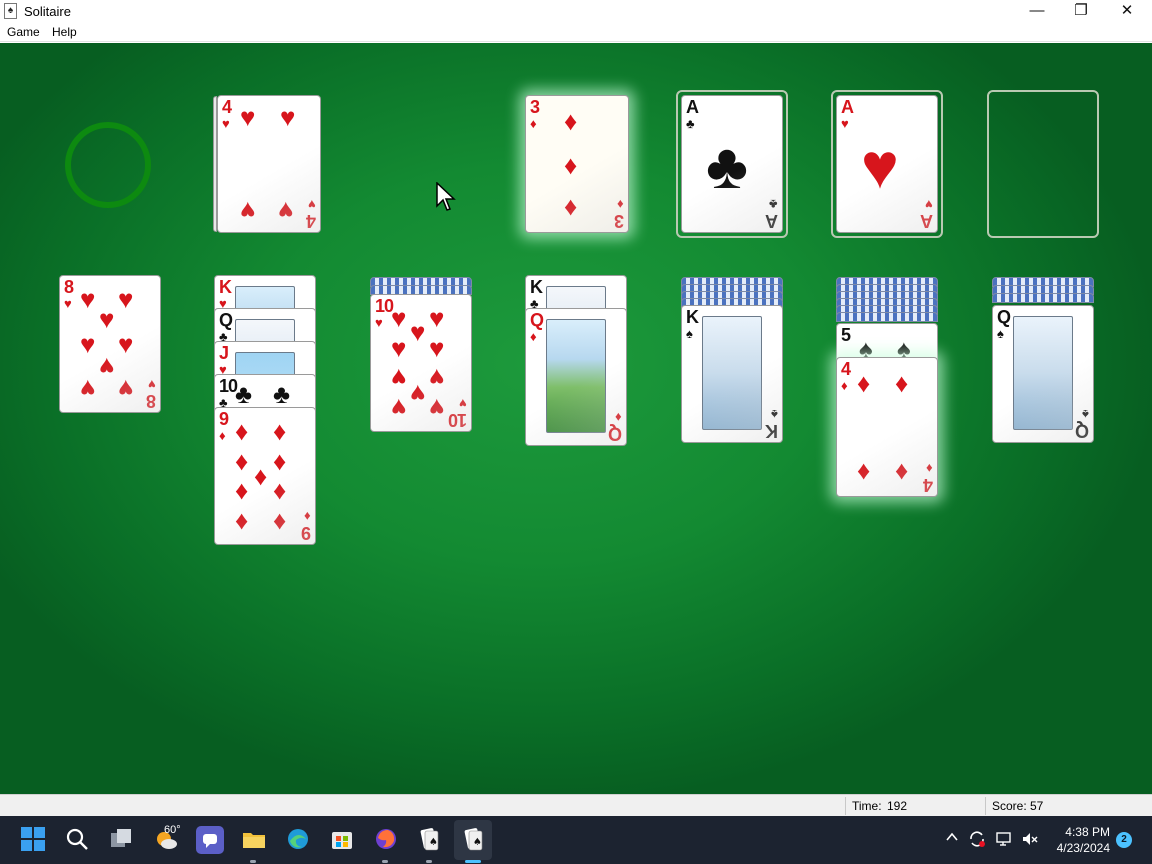  Describe the element at coordinates (897, 806) in the screenshot. I see `time-value: 192` at that location.